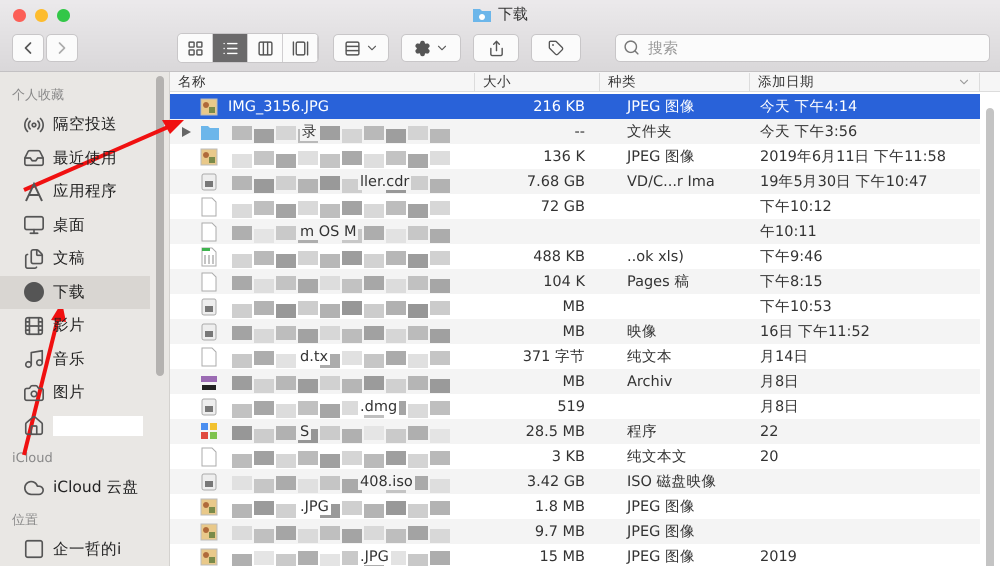  Describe the element at coordinates (537, 82) in the screenshot. I see `column-header: 大小` at that location.